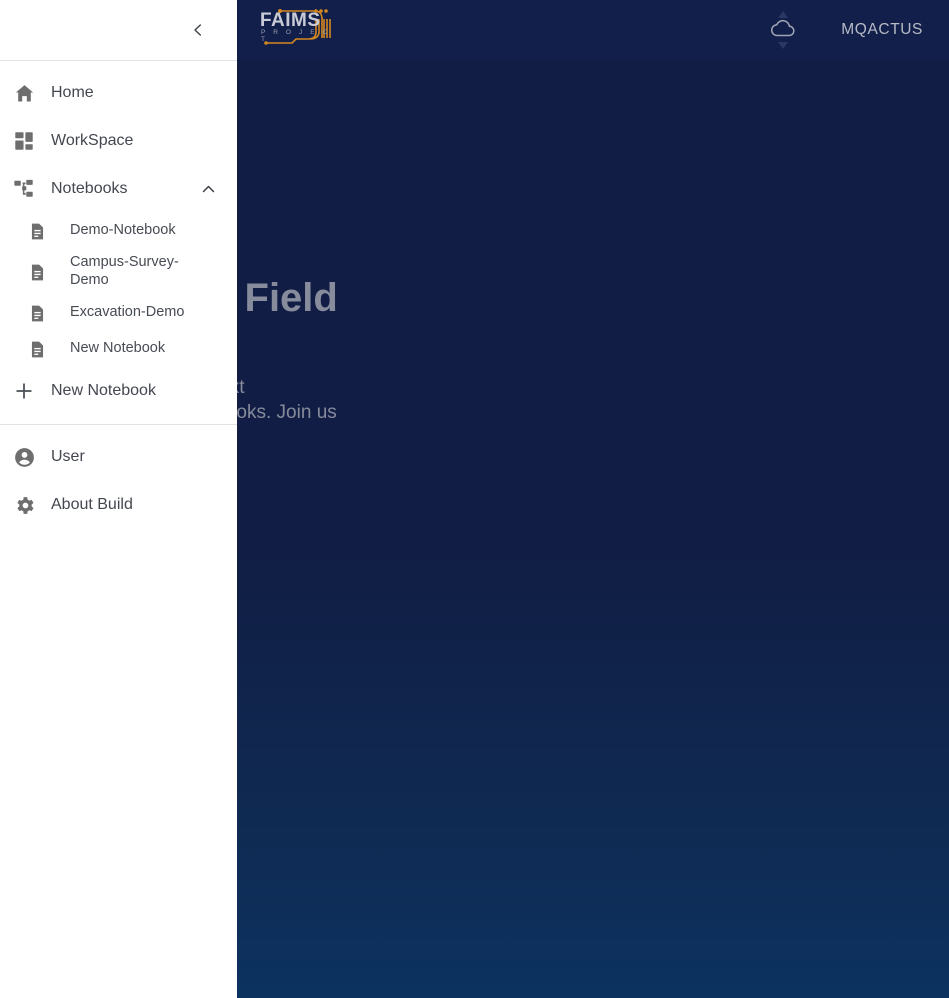 The image size is (949, 998). I want to click on footer-nav-list: User About Build, so click(118, 477).